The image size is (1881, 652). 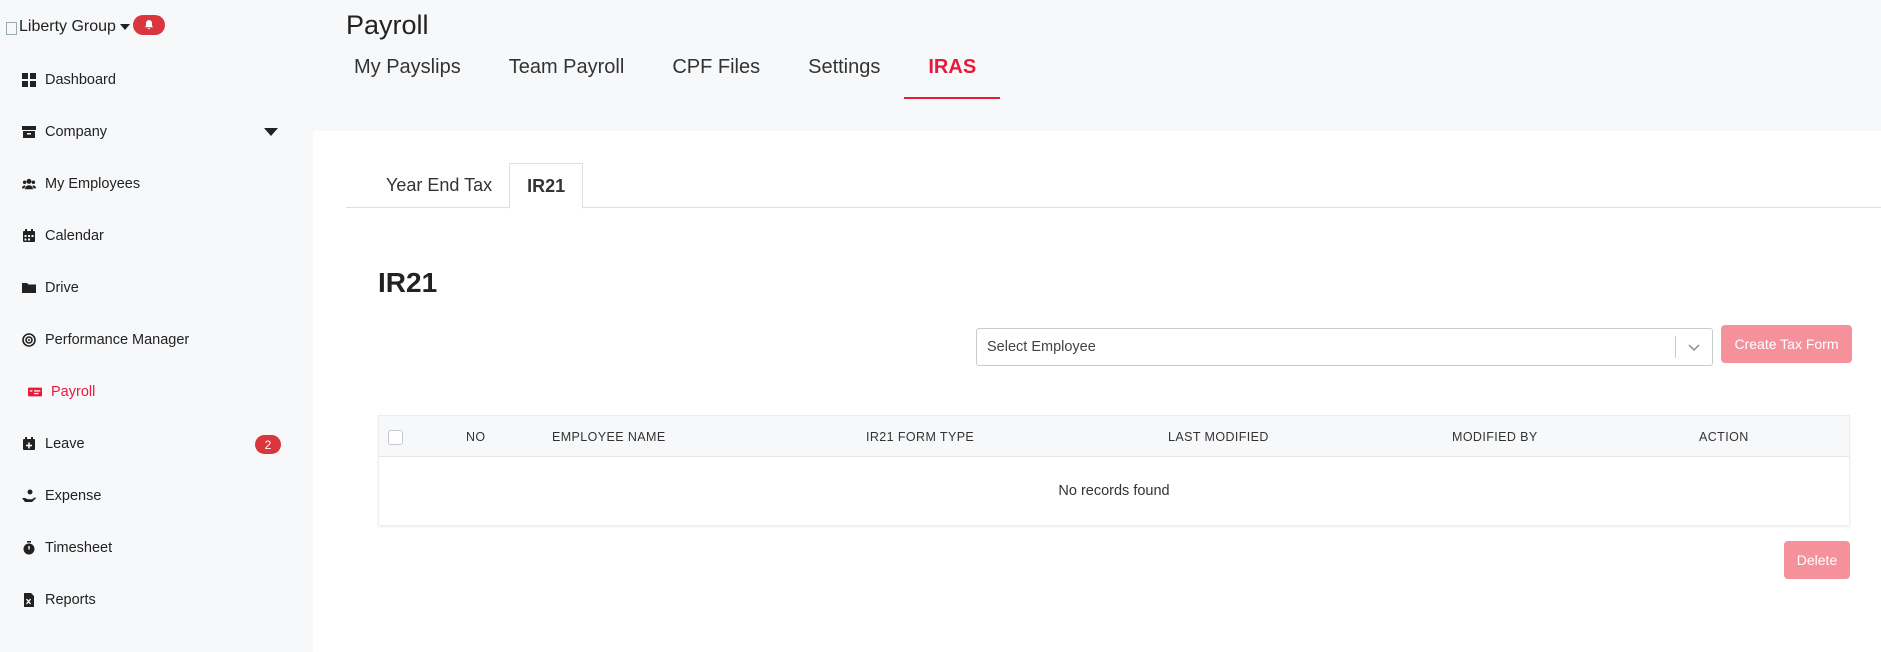 What do you see at coordinates (29, 496) in the screenshot?
I see `hand-coins-icon` at bounding box center [29, 496].